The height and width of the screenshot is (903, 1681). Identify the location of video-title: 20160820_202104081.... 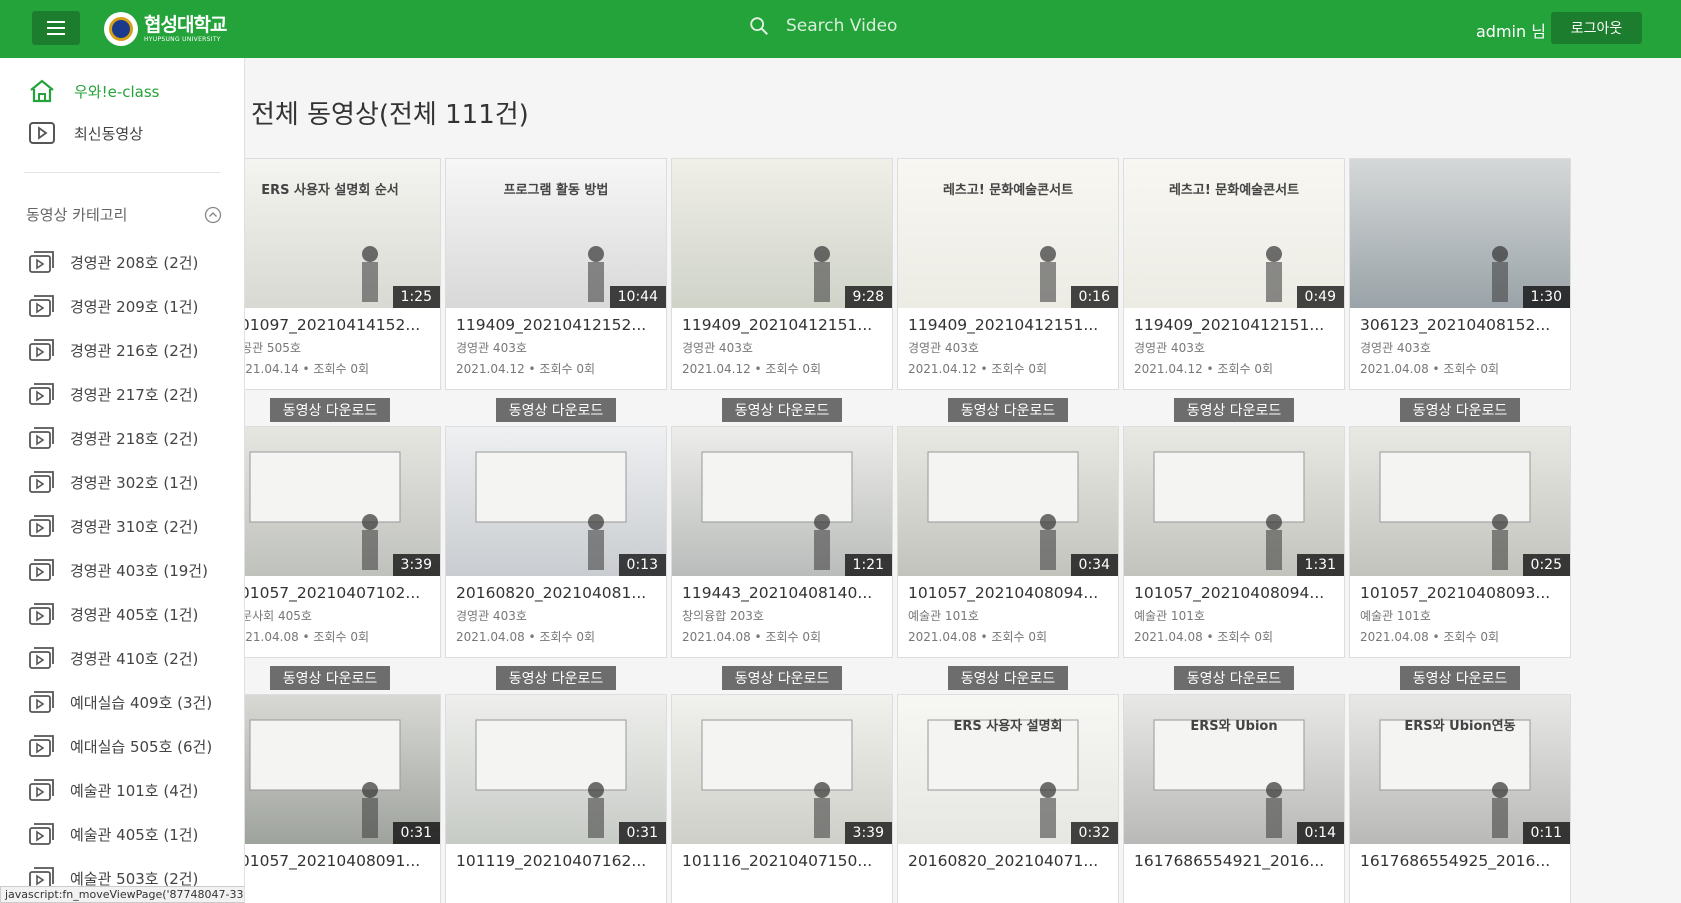
(556, 593).